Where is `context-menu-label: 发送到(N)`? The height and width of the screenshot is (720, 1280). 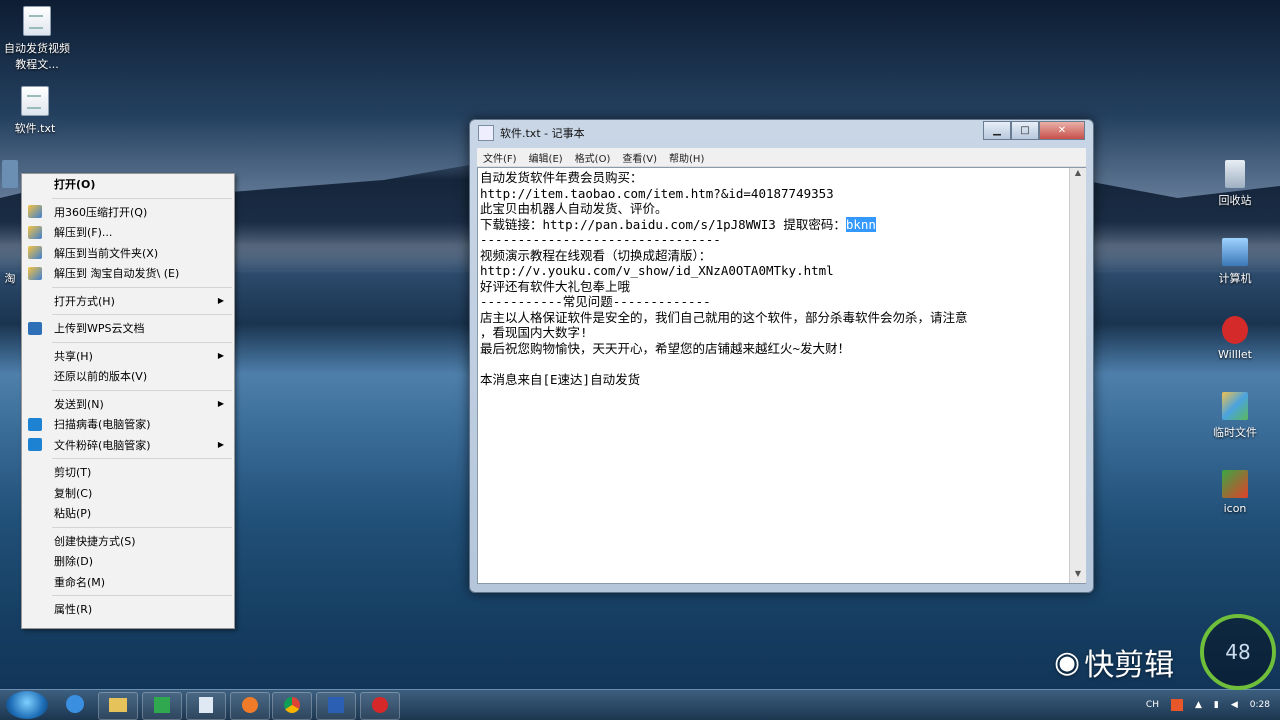 context-menu-label: 发送到(N) is located at coordinates (79, 404).